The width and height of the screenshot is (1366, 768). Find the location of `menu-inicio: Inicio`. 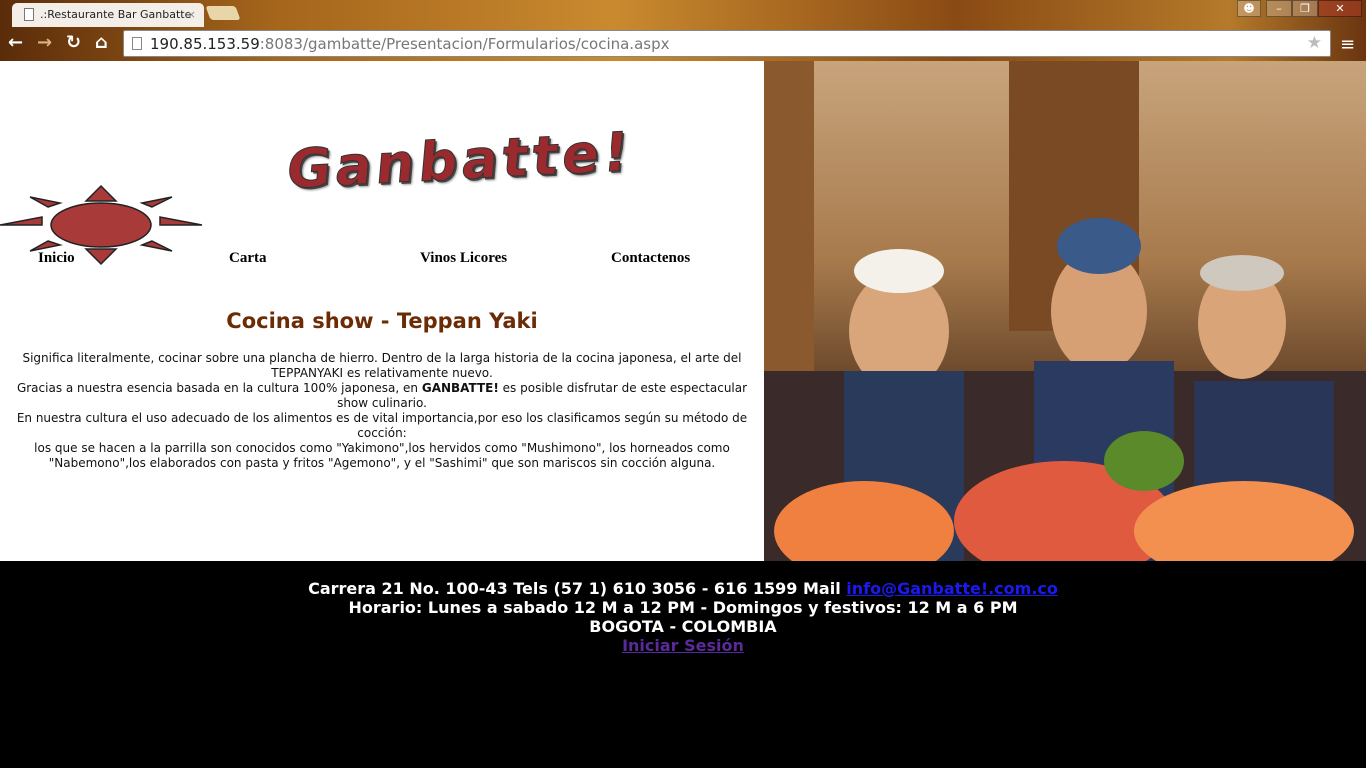

menu-inicio: Inicio is located at coordinates (56, 258).